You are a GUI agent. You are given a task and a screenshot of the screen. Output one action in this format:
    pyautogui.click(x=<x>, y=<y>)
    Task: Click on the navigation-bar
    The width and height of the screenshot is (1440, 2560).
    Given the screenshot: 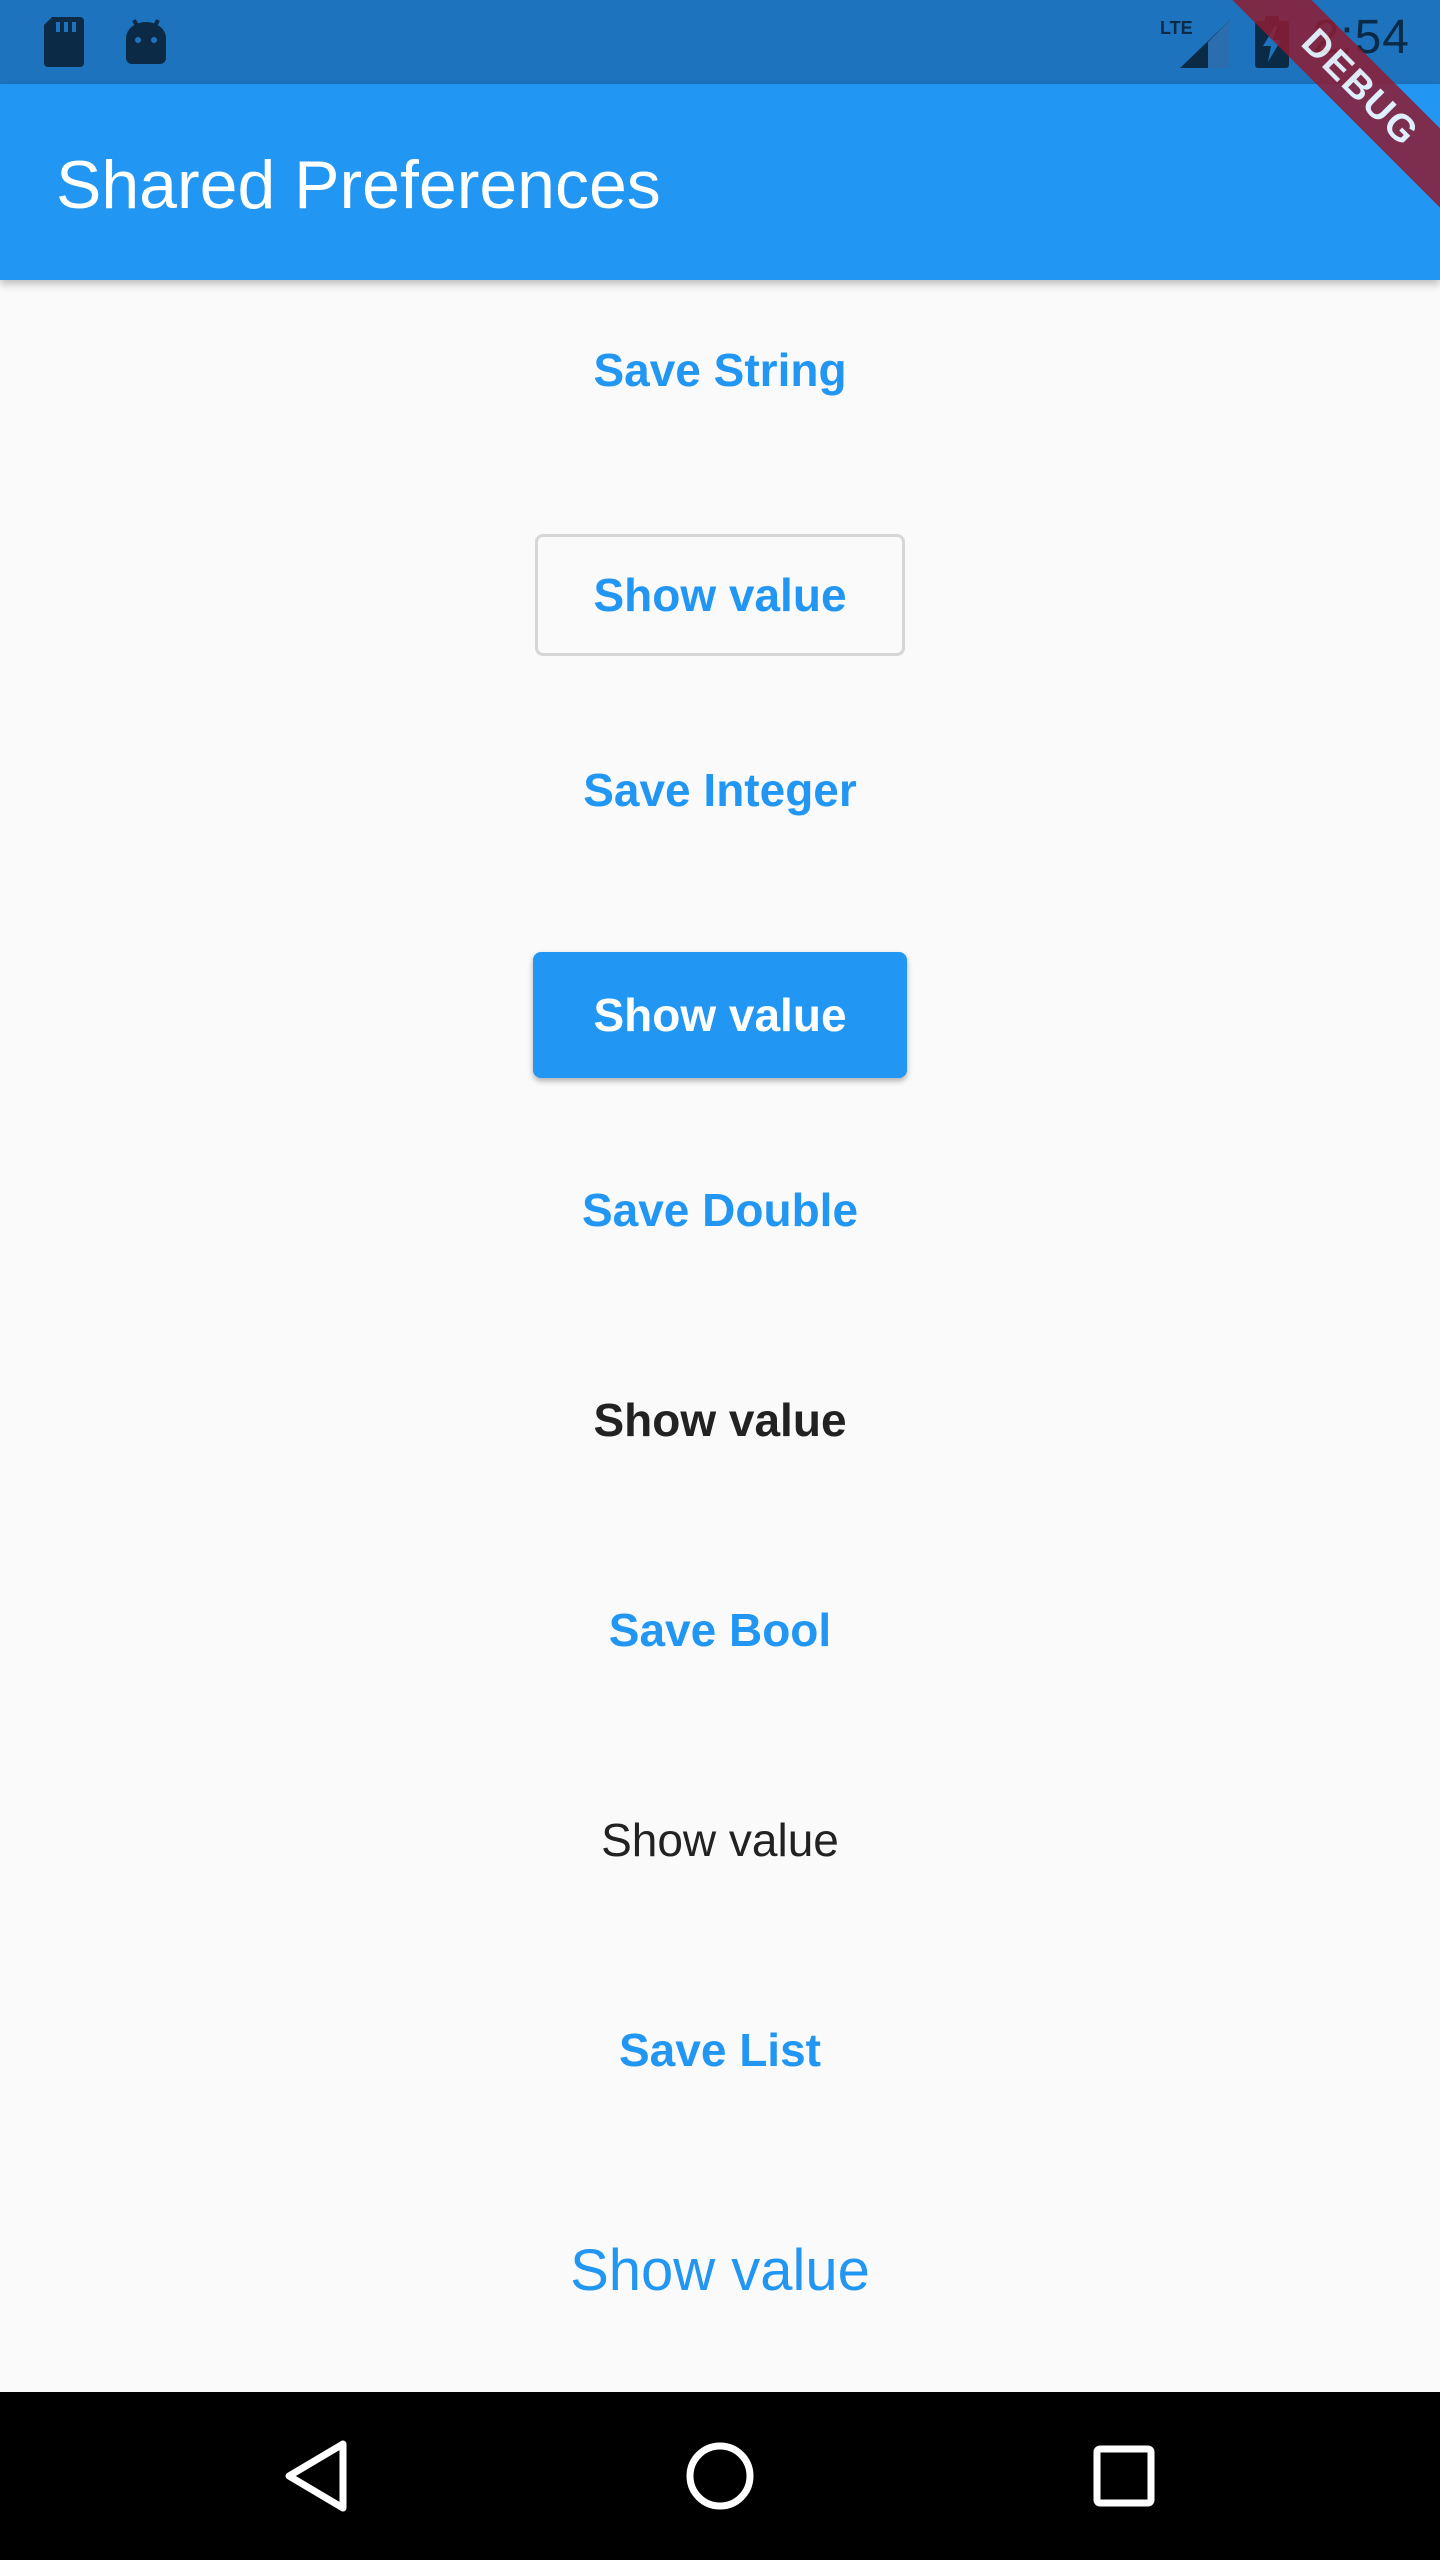 What is the action you would take?
    pyautogui.click(x=720, y=2476)
    